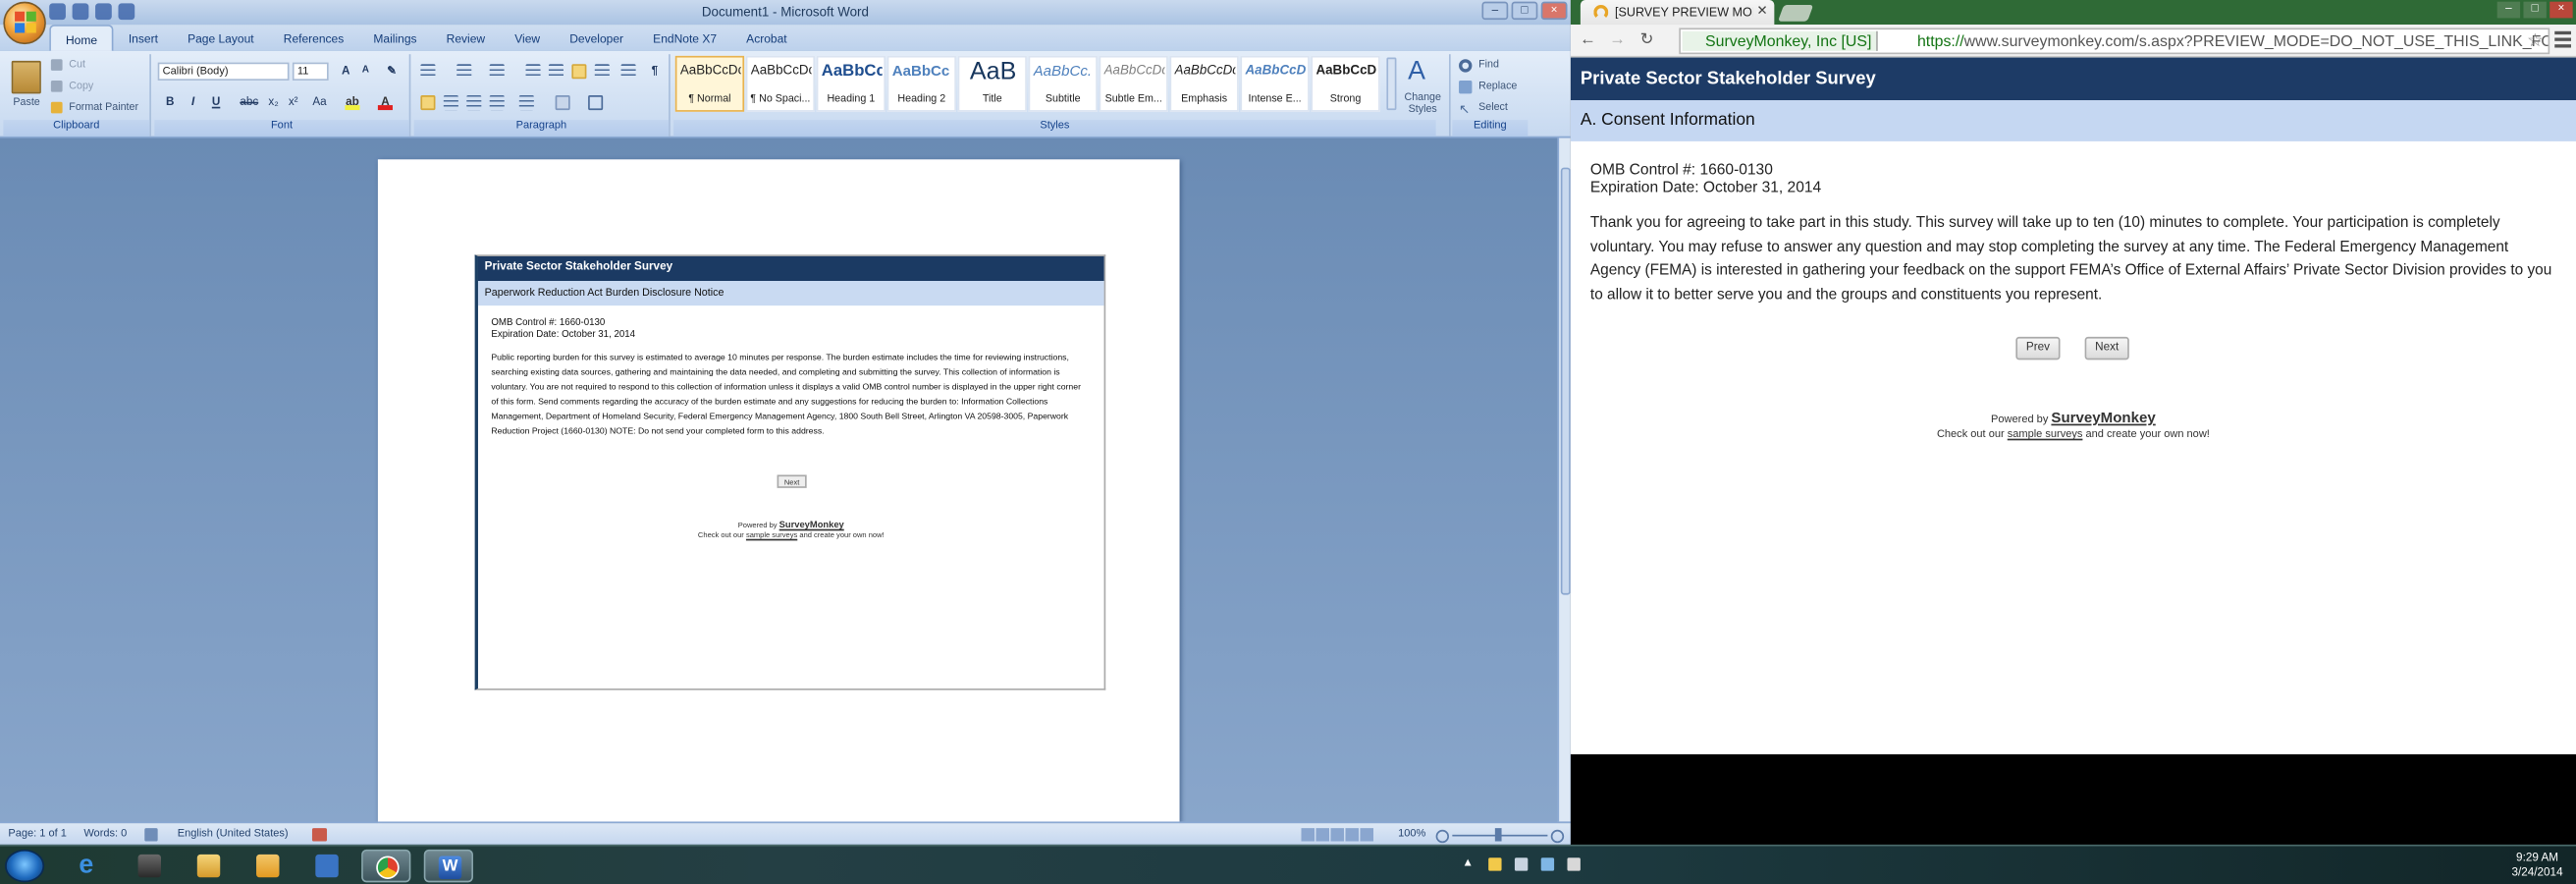 This screenshot has height=884, width=2576. Describe the element at coordinates (143, 38) in the screenshot. I see `tab-insert: Insert` at that location.